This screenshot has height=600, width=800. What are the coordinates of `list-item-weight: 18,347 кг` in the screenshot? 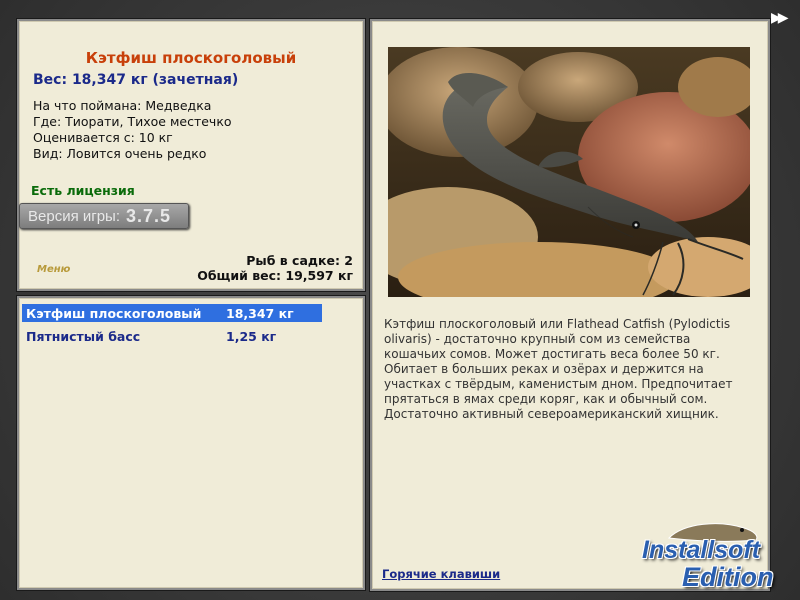 It's located at (260, 313).